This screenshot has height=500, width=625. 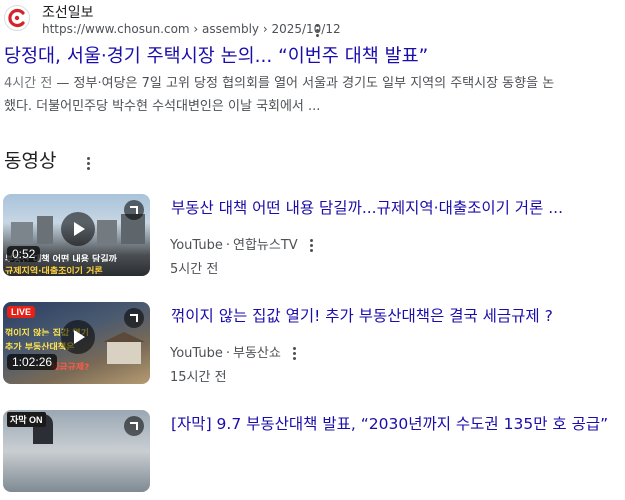 What do you see at coordinates (28, 83) in the screenshot?
I see `snippet-time: 4시간 전` at bounding box center [28, 83].